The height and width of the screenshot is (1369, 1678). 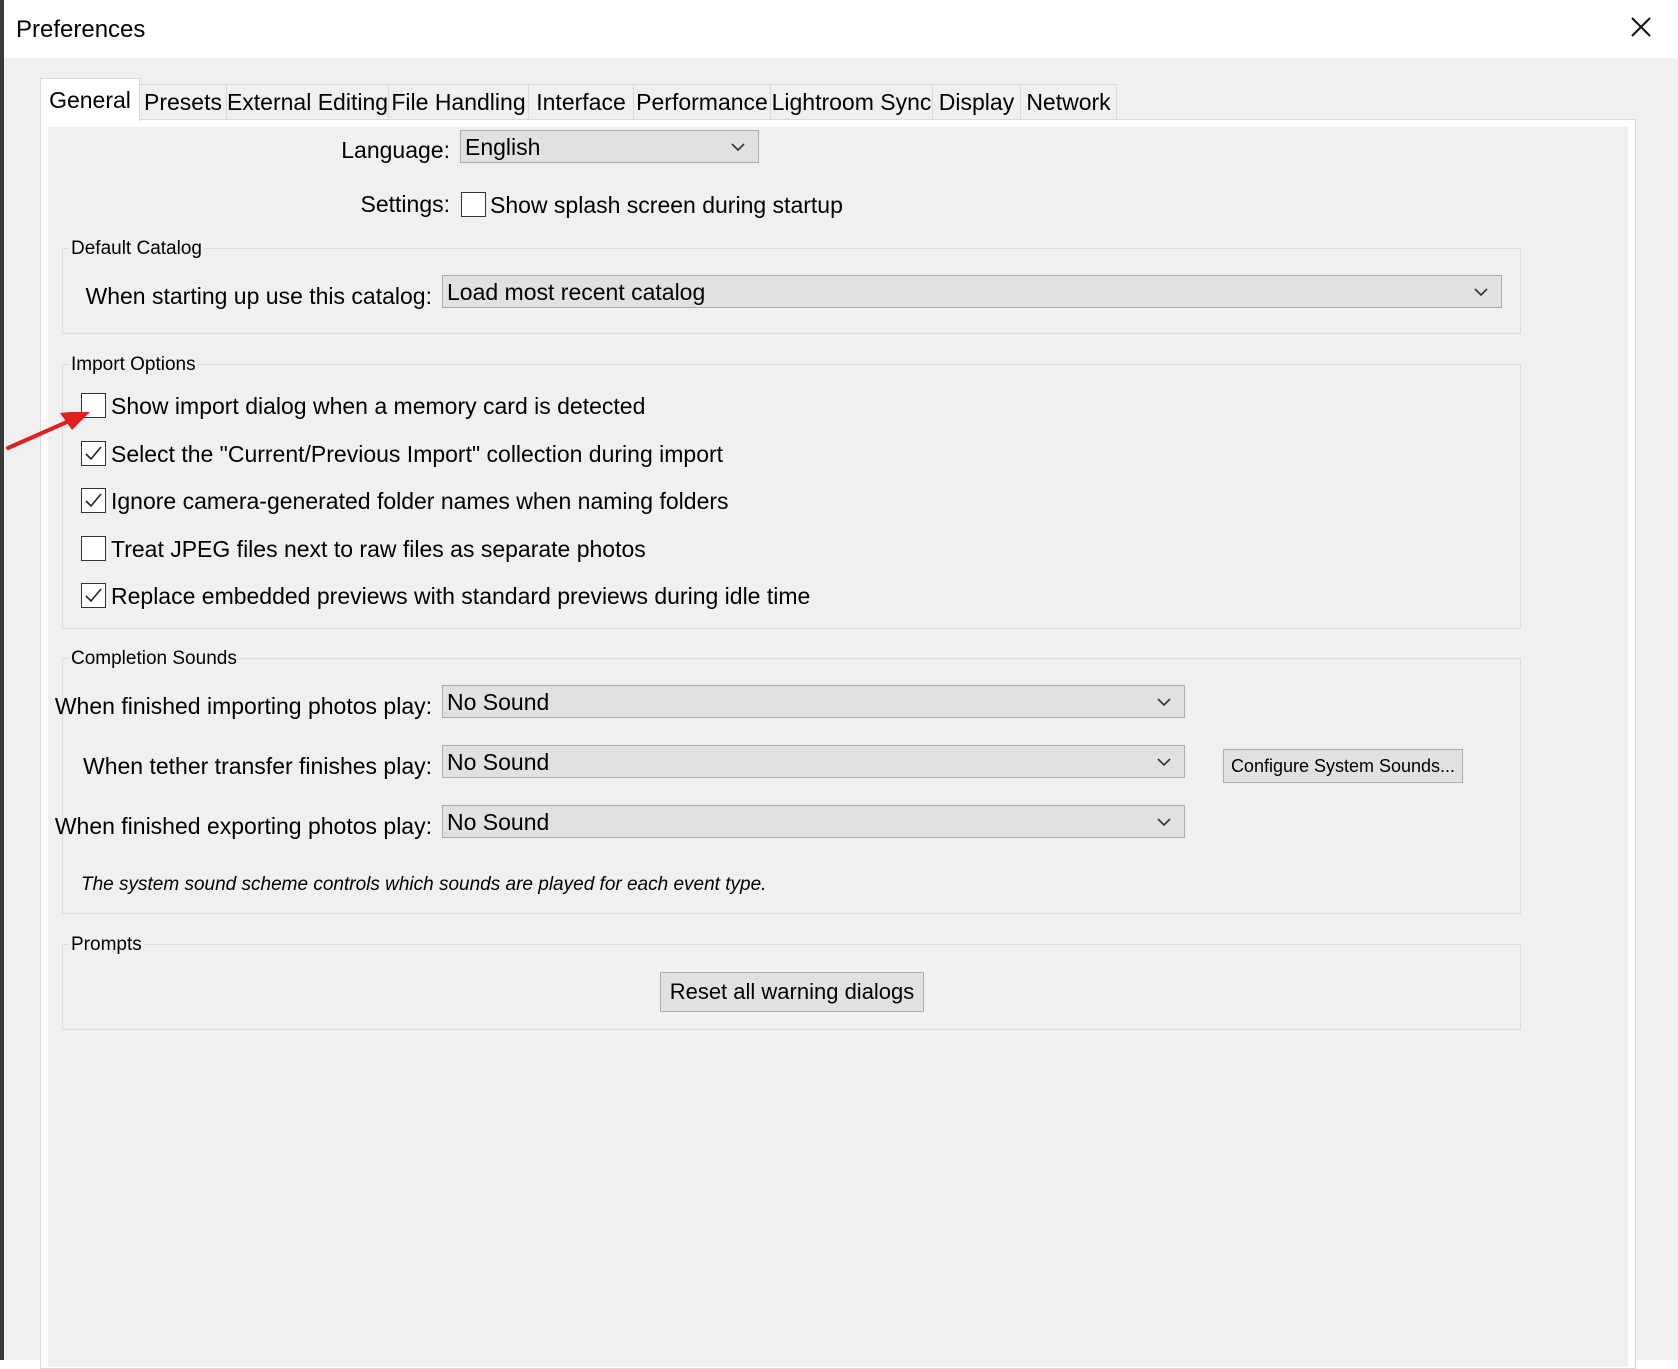 What do you see at coordinates (133, 365) in the screenshot?
I see `import-options-title: Import Options` at bounding box center [133, 365].